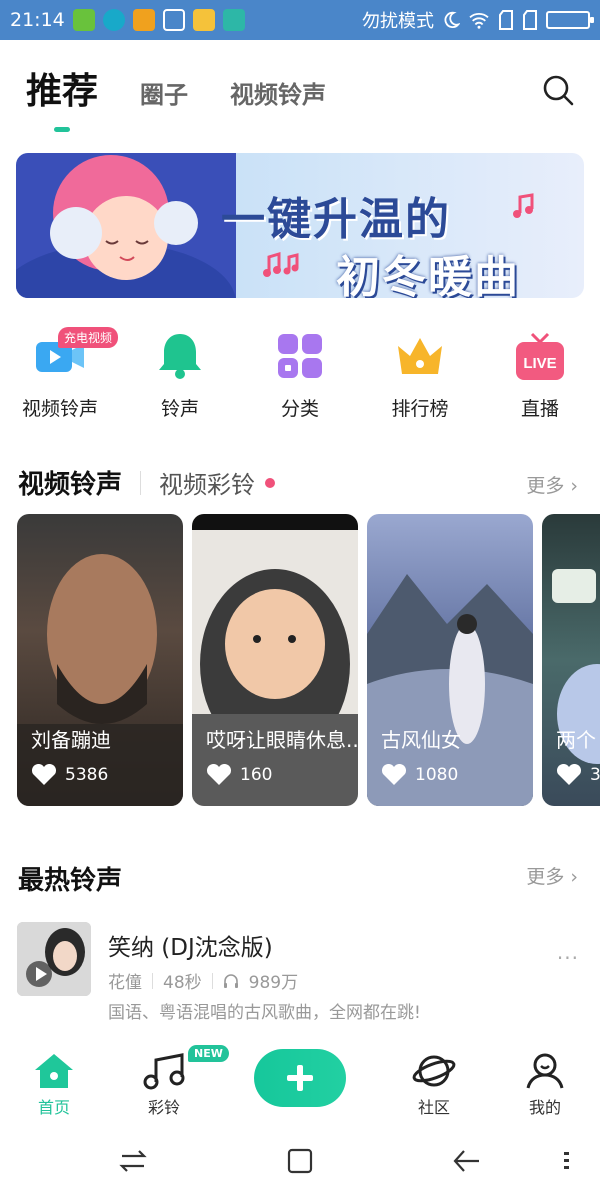  I want to click on video-card: 两个 3, so click(571, 660).